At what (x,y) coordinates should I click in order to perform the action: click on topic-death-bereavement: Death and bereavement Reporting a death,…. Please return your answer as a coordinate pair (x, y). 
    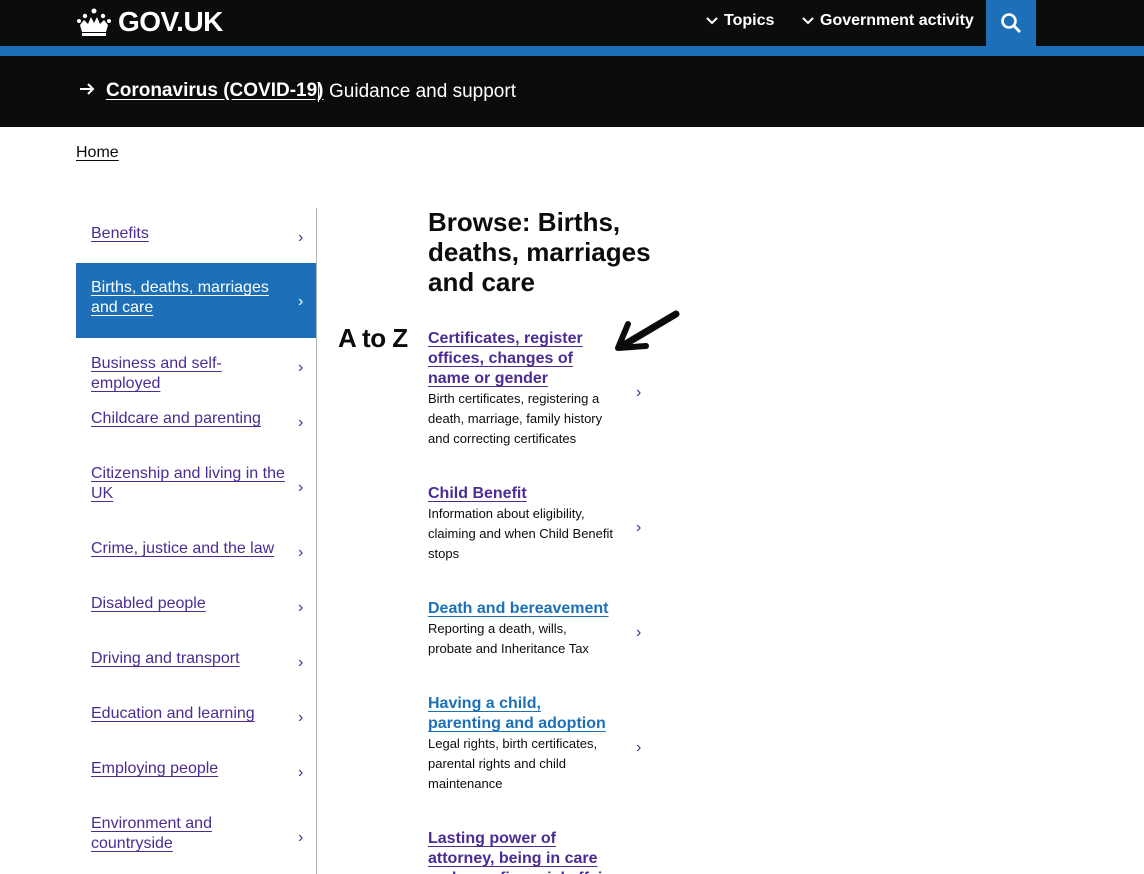
    Looking at the image, I should click on (538, 629).